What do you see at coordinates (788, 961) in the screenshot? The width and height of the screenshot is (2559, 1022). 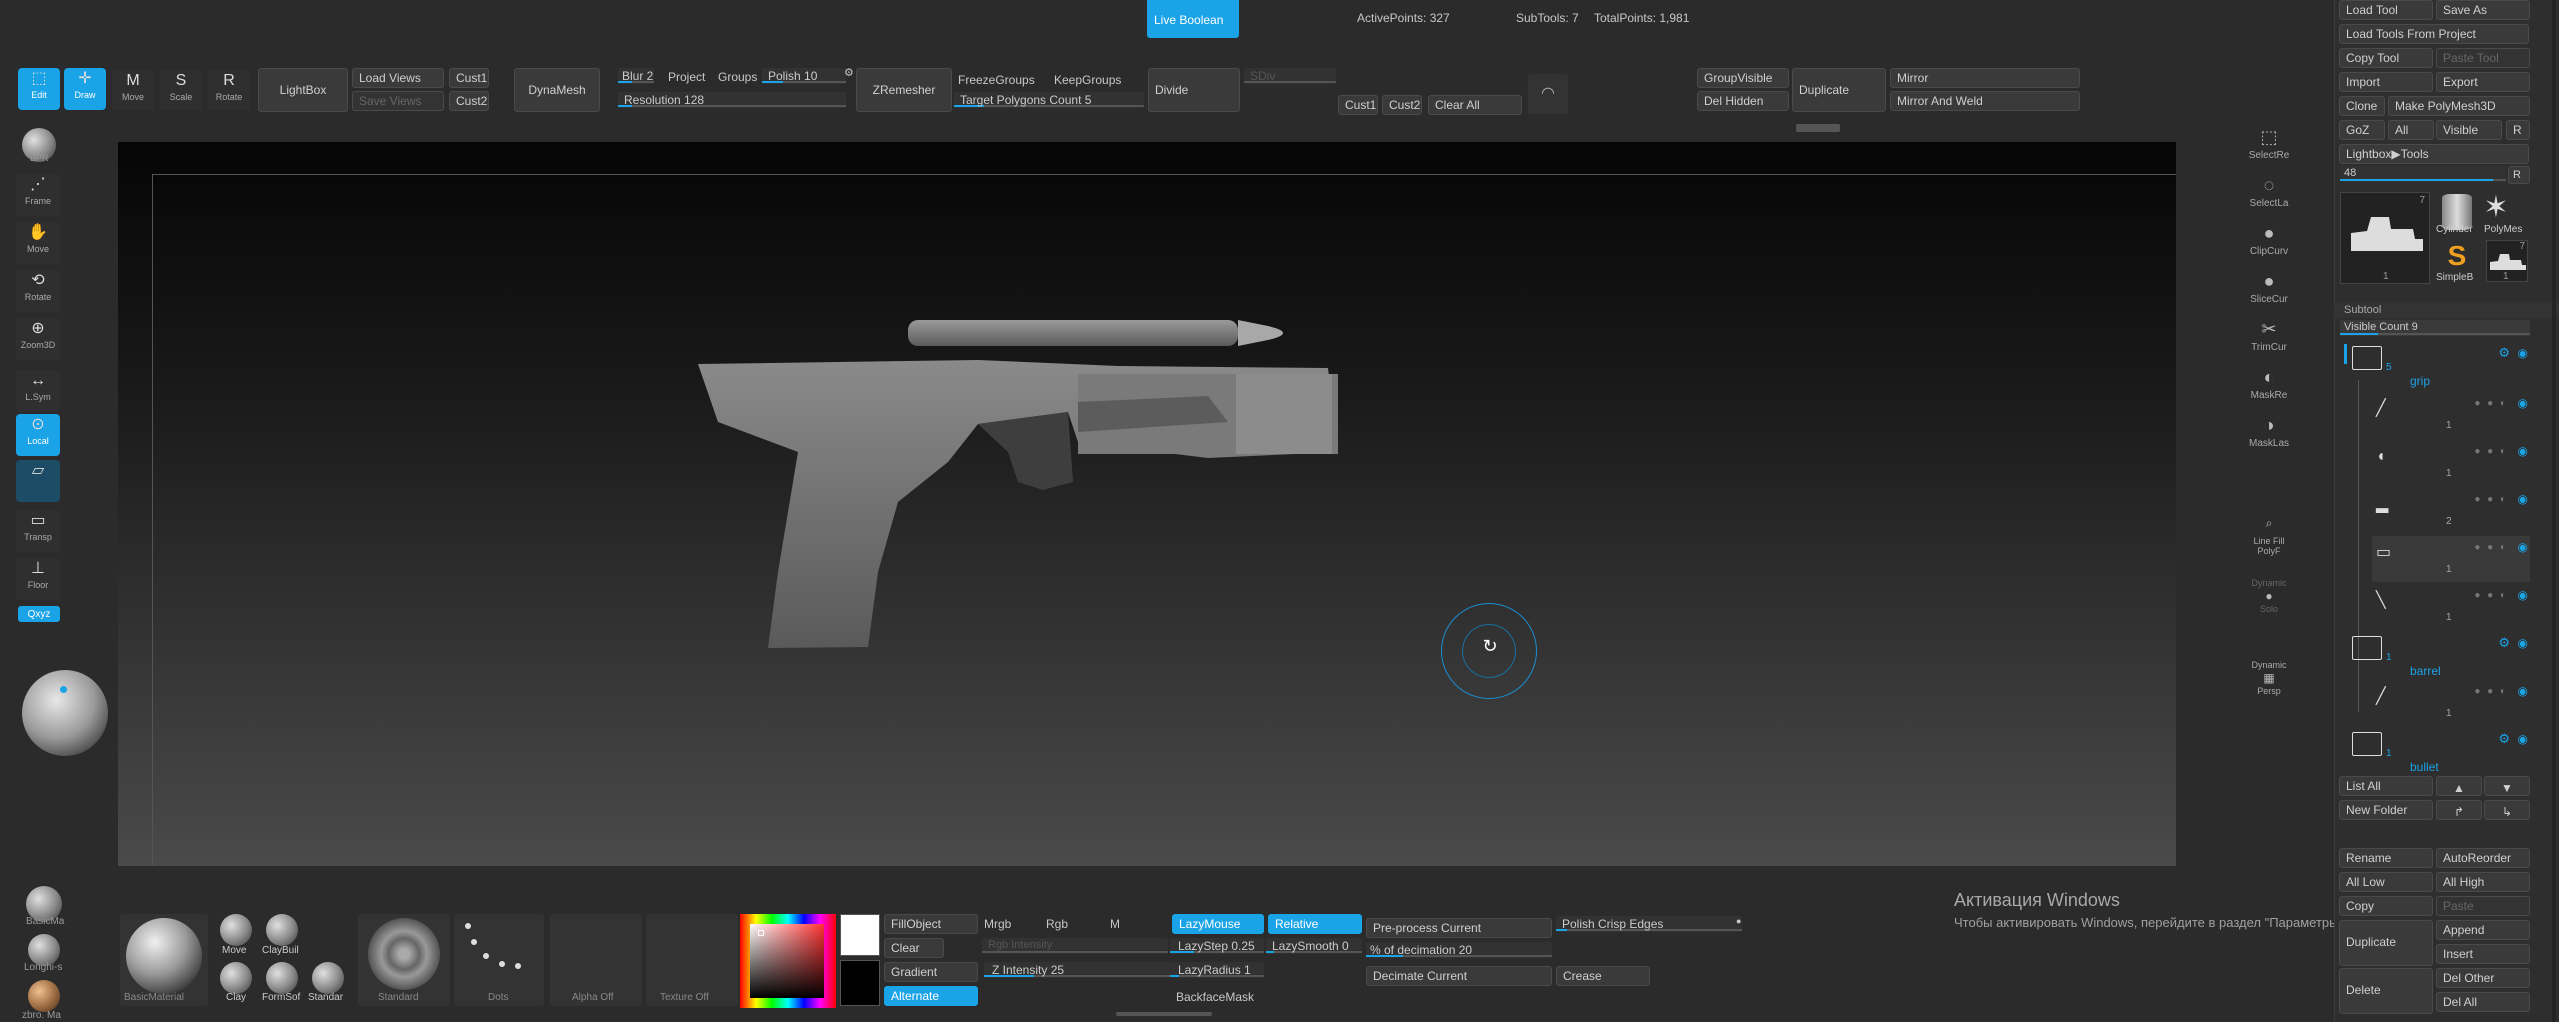 I see `color-picker` at bounding box center [788, 961].